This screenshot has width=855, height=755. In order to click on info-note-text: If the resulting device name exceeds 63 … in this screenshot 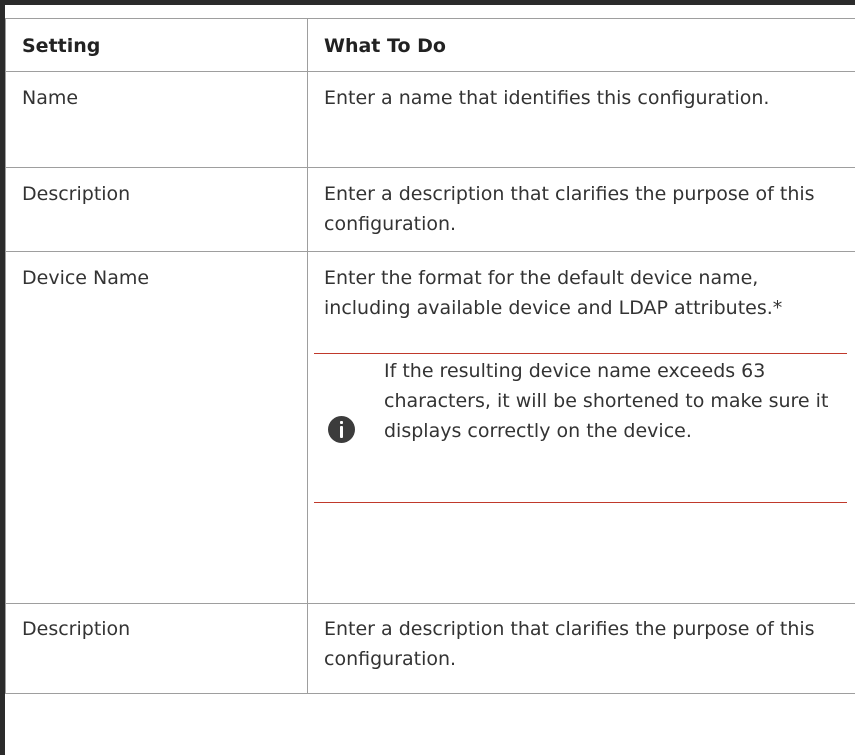, I will do `click(606, 401)`.